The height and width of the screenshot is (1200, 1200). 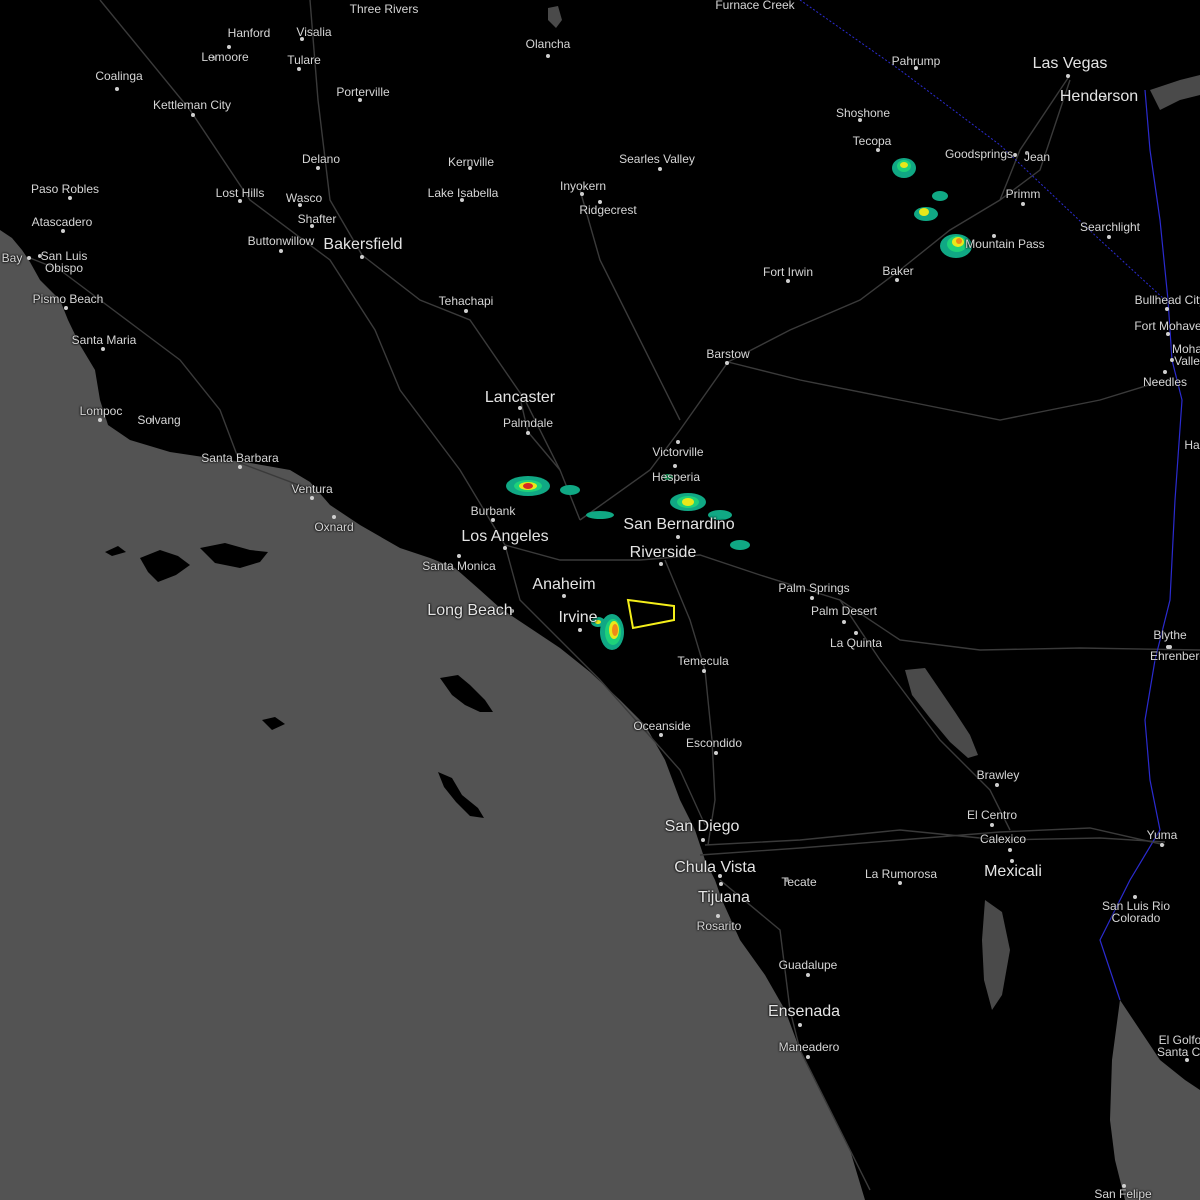 I want to click on city-marker-paso-robles, so click(x=70, y=198).